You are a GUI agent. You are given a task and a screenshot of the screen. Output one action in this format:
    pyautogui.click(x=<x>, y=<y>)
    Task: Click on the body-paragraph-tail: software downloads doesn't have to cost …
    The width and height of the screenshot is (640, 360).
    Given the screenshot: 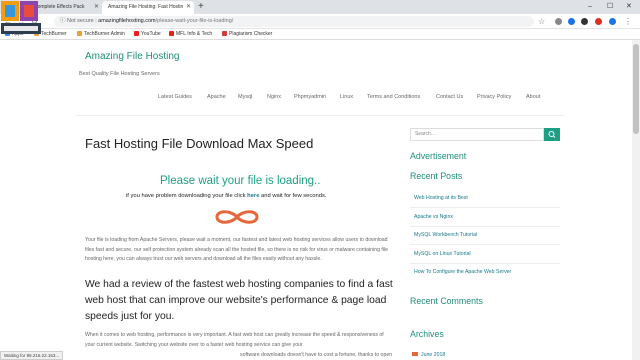 What is the action you would take?
    pyautogui.click(x=316, y=355)
    